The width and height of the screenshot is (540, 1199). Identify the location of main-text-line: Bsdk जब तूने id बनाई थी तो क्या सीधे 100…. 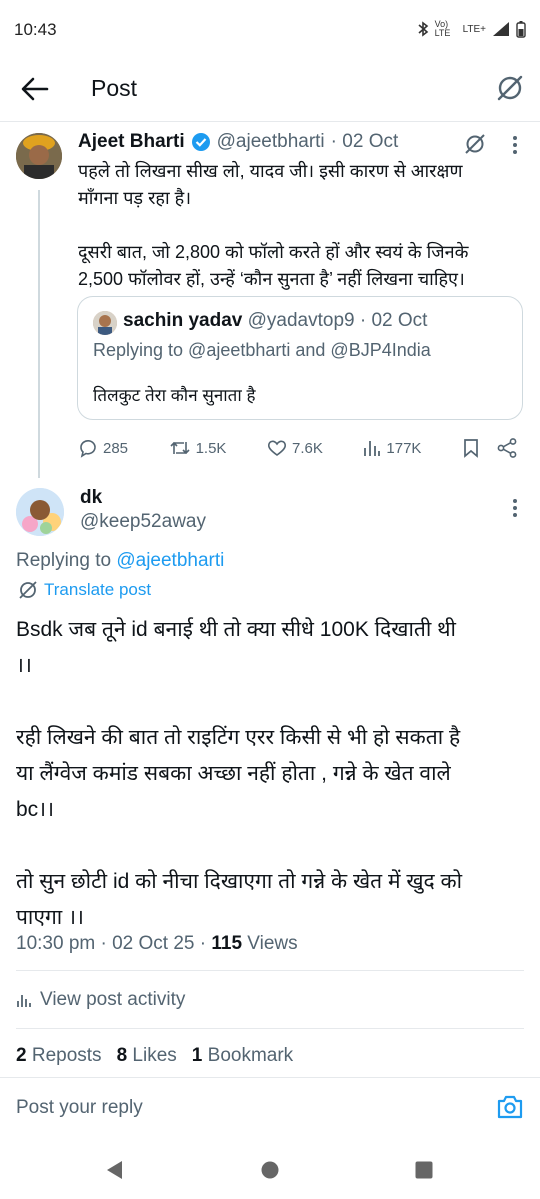
(236, 629).